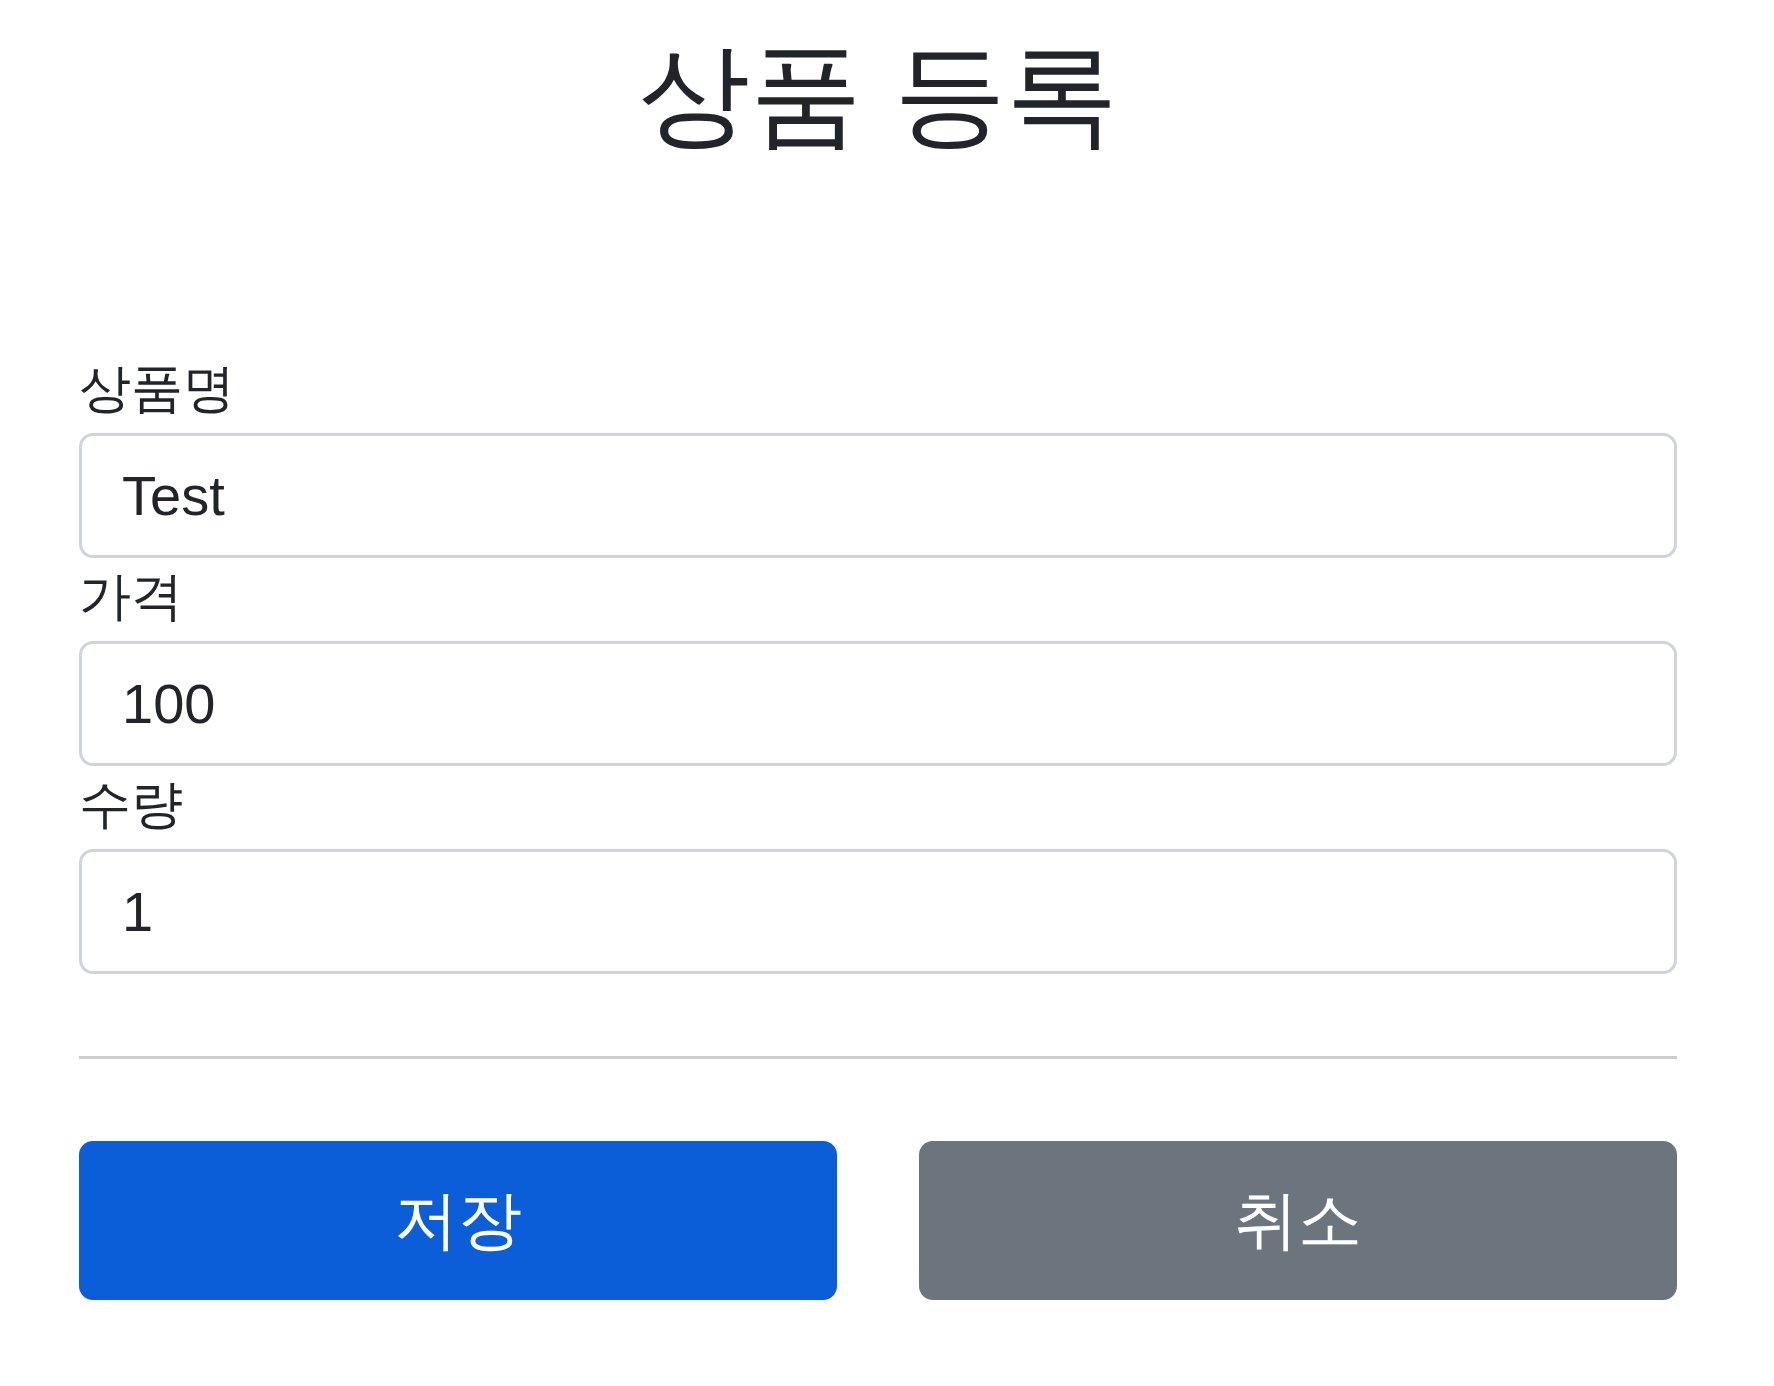  I want to click on save-button: 저장, so click(458, 1220).